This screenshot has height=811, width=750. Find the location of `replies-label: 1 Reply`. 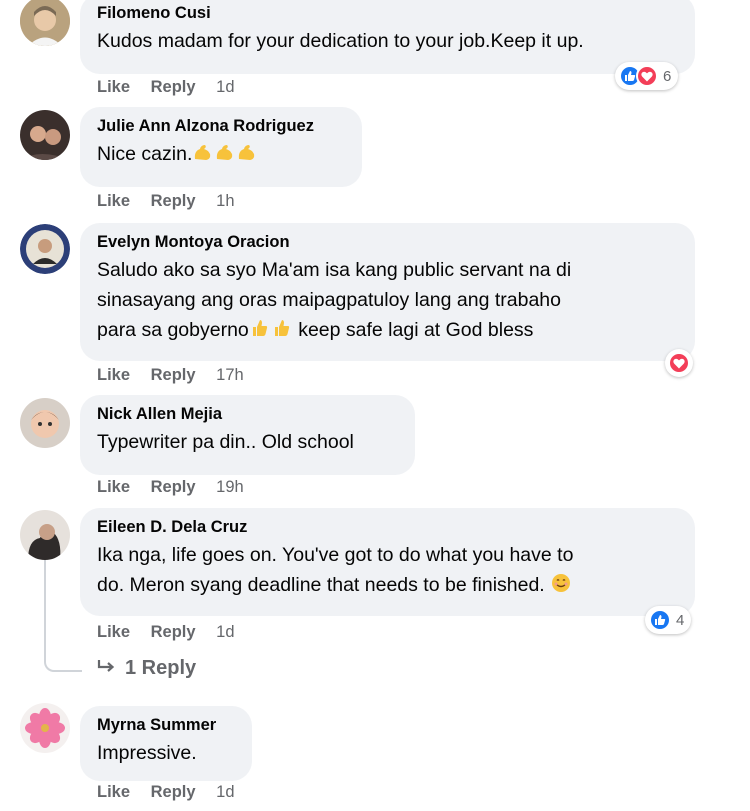

replies-label: 1 Reply is located at coordinates (161, 668).